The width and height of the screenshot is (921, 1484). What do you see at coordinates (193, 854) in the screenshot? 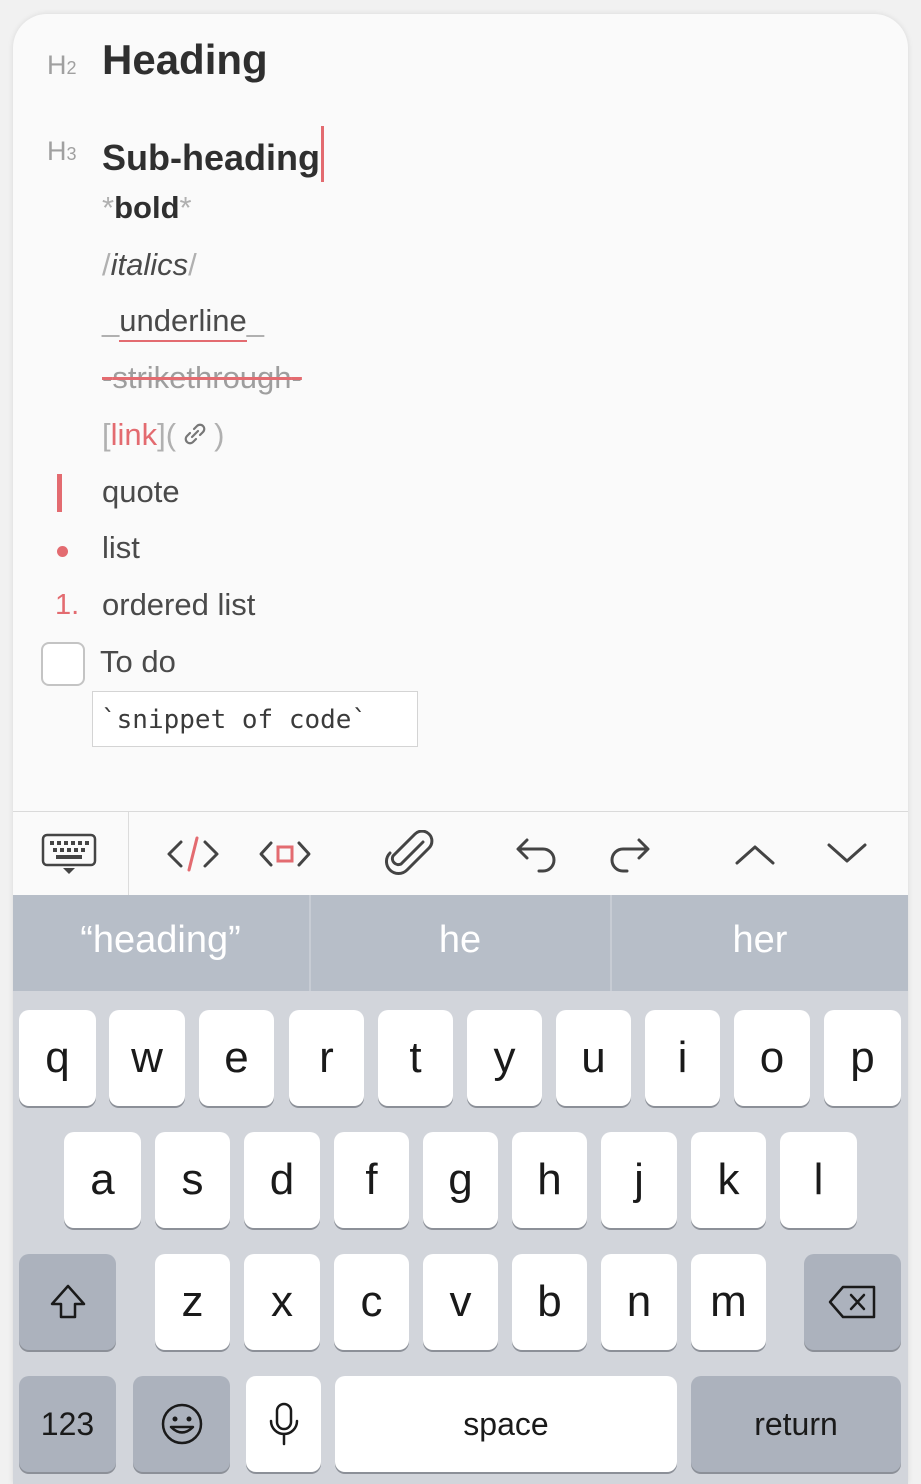
I see `code-icon` at bounding box center [193, 854].